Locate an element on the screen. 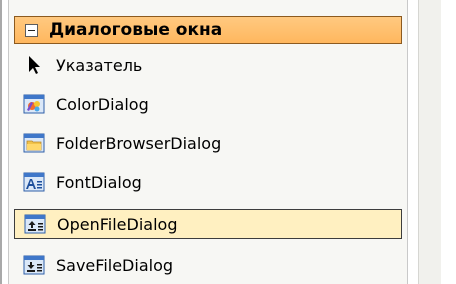 Image resolution: width=456 pixels, height=284 pixels. color-dialog-icon is located at coordinates (34, 104).